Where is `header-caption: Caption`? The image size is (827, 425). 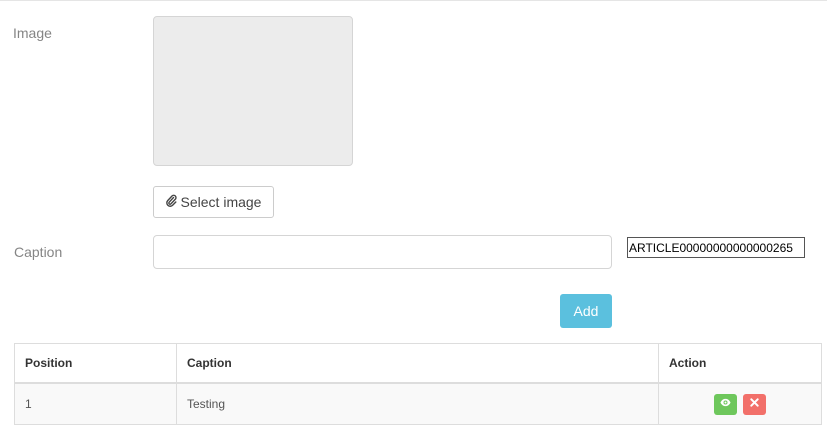
header-caption: Caption is located at coordinates (417, 363).